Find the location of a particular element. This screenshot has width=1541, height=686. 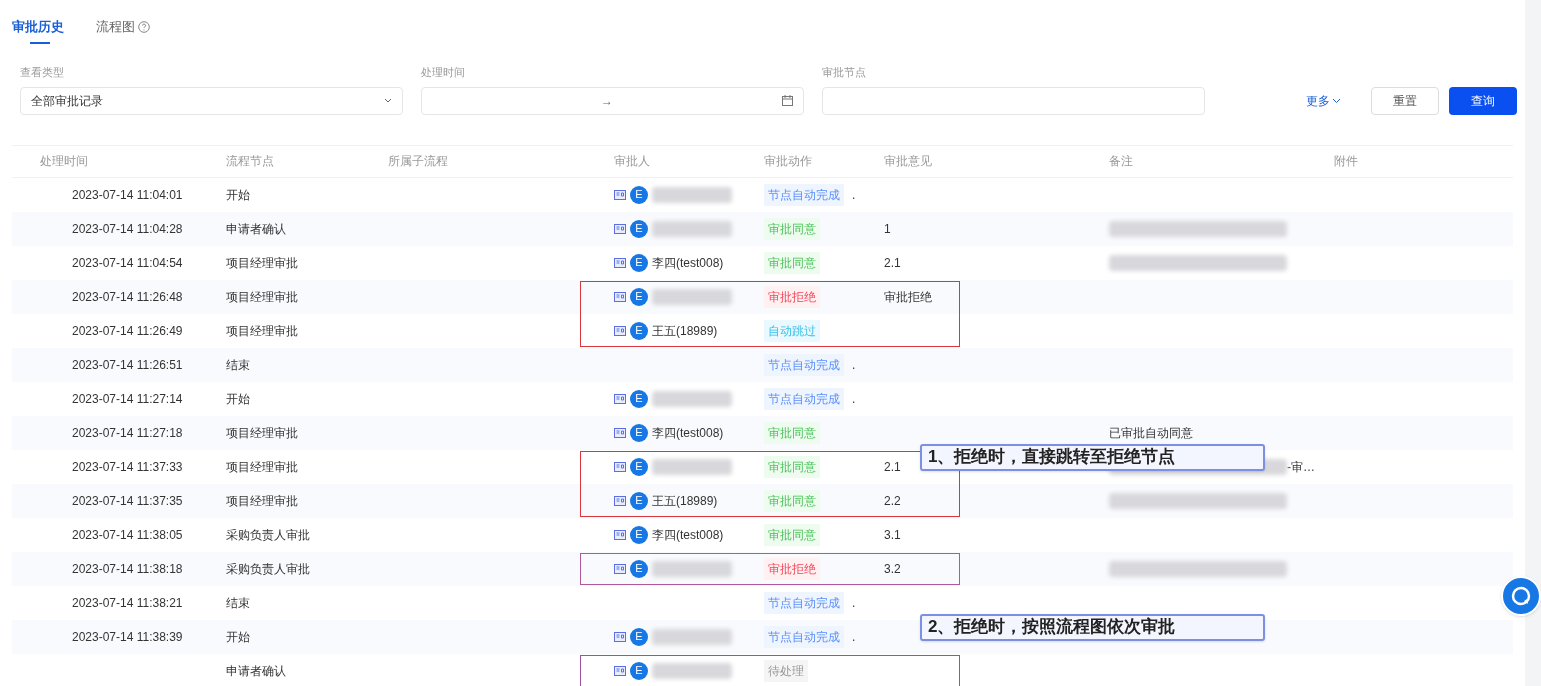

chat-button is located at coordinates (1521, 596).